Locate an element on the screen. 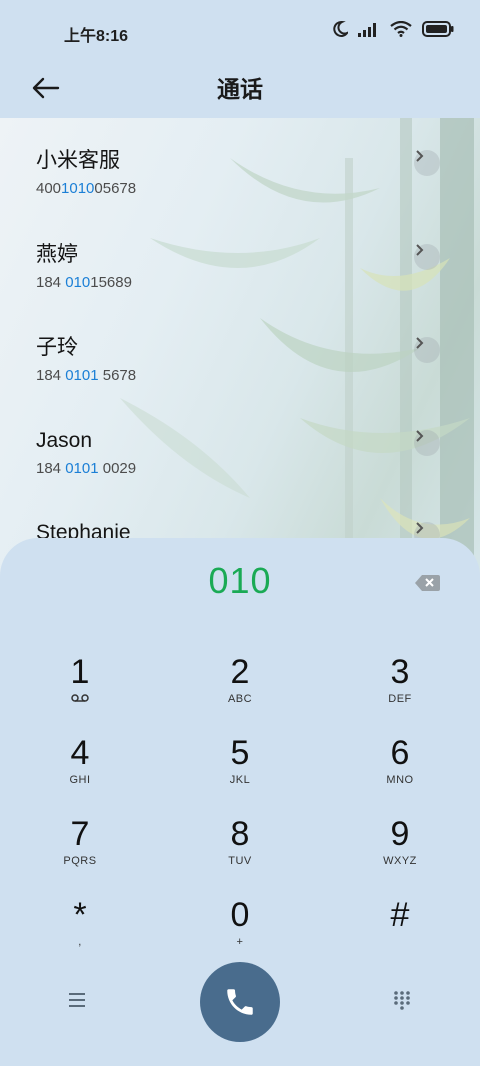 This screenshot has height=1066, width=480. backspace-button is located at coordinates (427, 583).